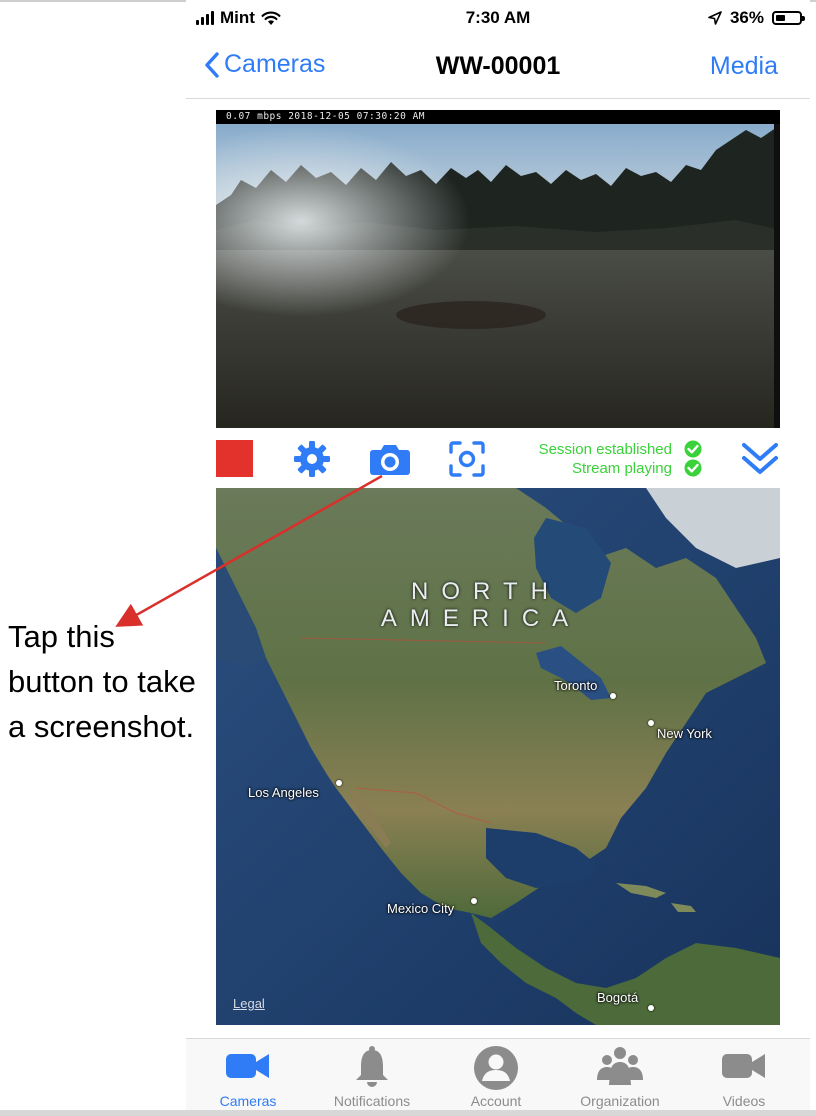  Describe the element at coordinates (283, 792) in the screenshot. I see `city-label-los-angeles: Los Angeles` at that location.